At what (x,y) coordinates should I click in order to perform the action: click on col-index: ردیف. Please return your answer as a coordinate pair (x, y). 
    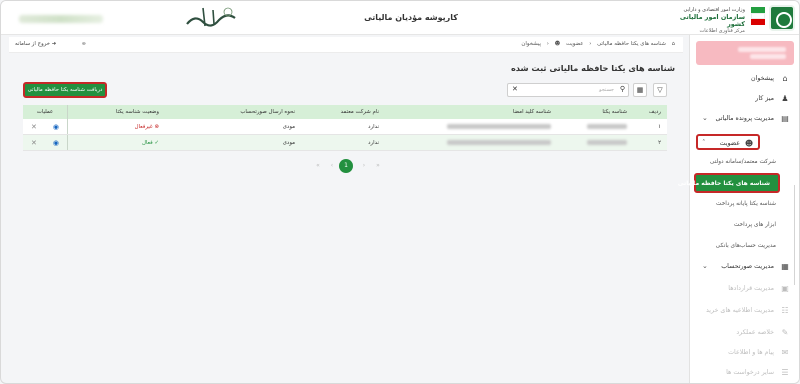
    Looking at the image, I should click on (653, 112).